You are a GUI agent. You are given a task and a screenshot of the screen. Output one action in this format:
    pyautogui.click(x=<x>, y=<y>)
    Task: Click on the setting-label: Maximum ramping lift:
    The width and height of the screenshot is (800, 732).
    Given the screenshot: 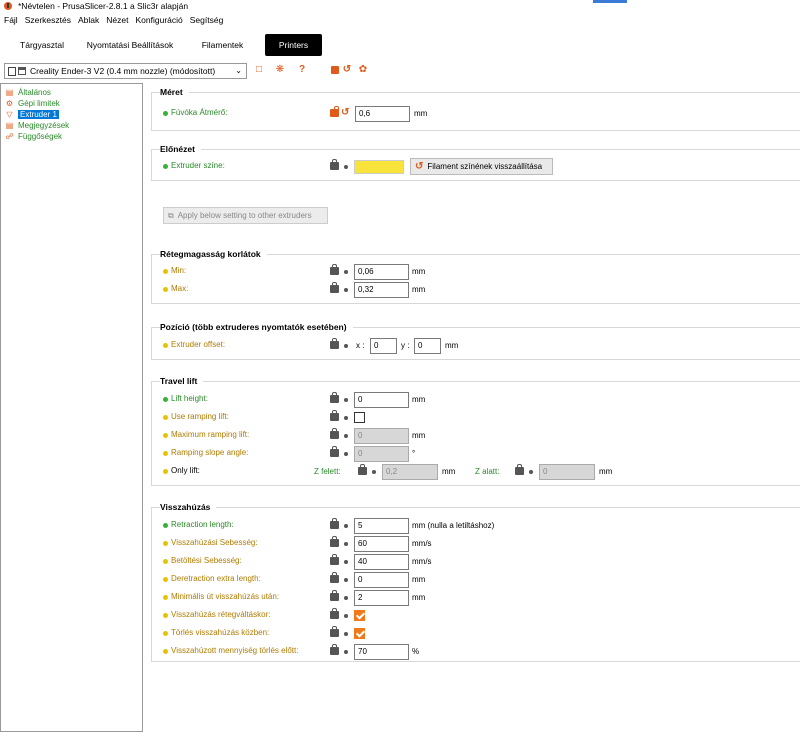 What is the action you would take?
    pyautogui.click(x=210, y=434)
    